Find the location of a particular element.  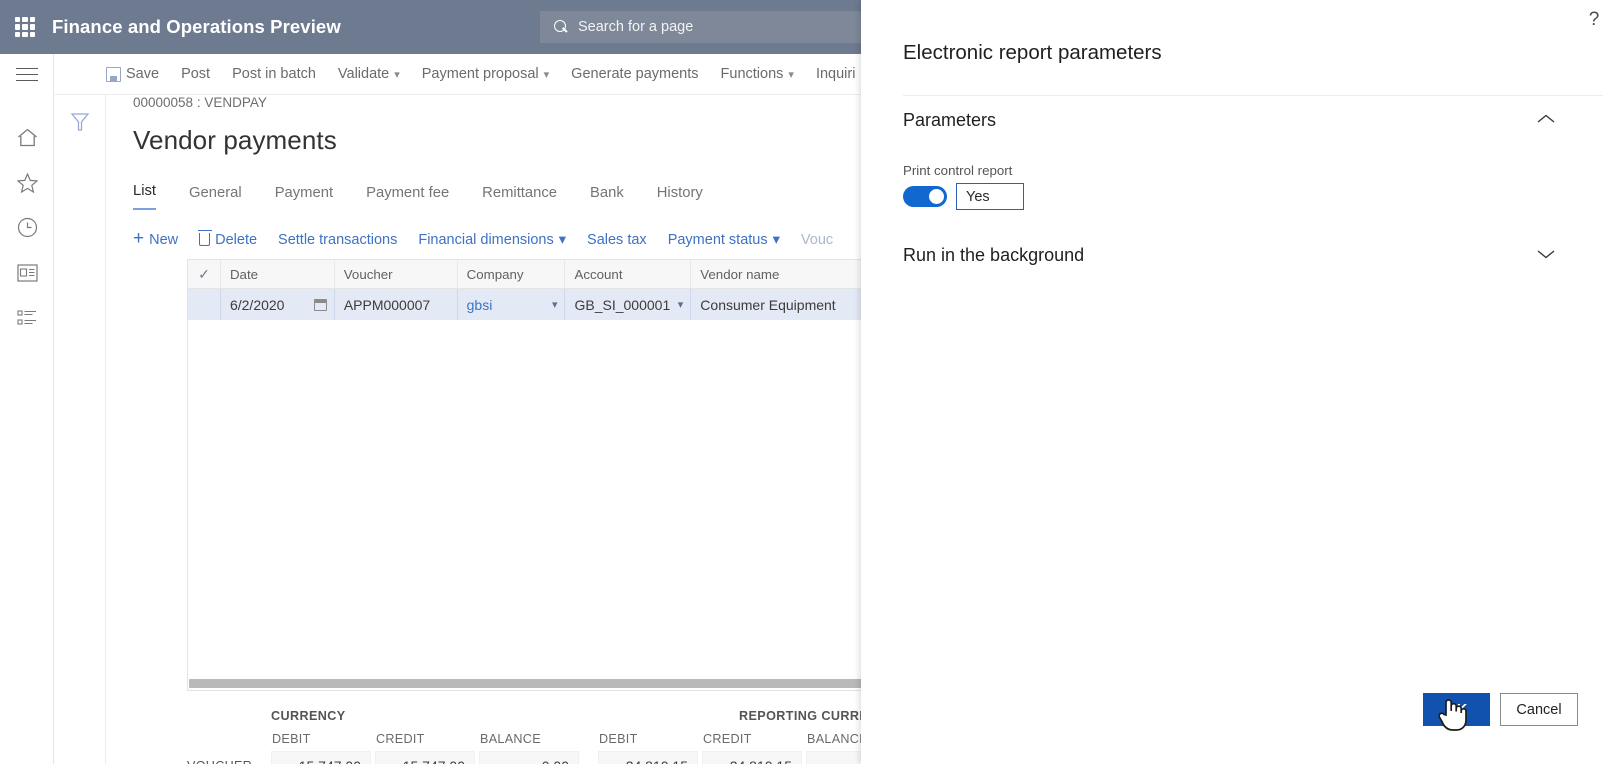

page-header: 00000058 : VENDPAY Vendor payments is located at coordinates (235, 125).